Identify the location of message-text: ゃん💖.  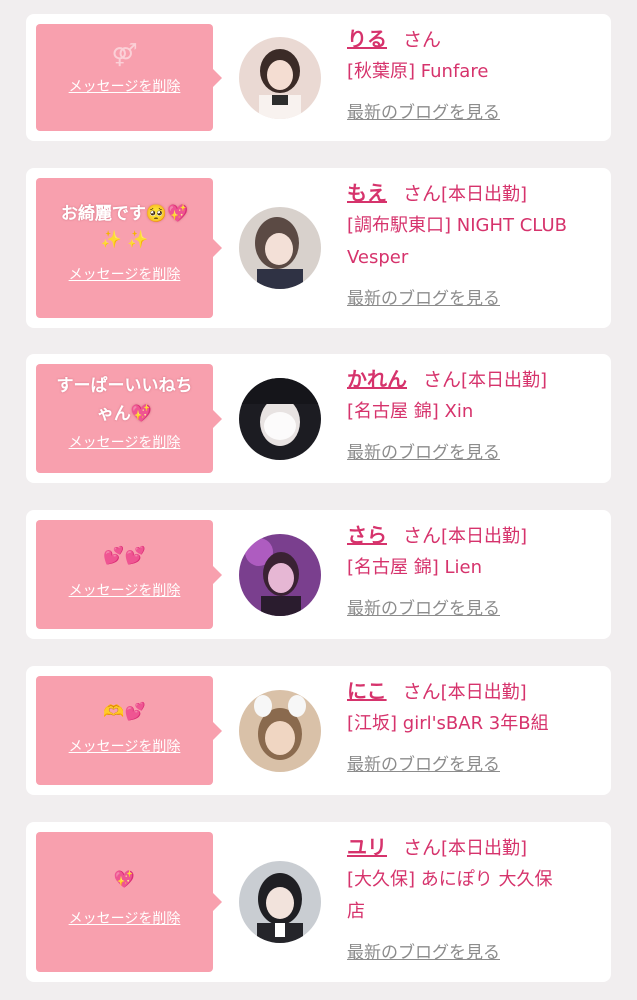
(124, 414).